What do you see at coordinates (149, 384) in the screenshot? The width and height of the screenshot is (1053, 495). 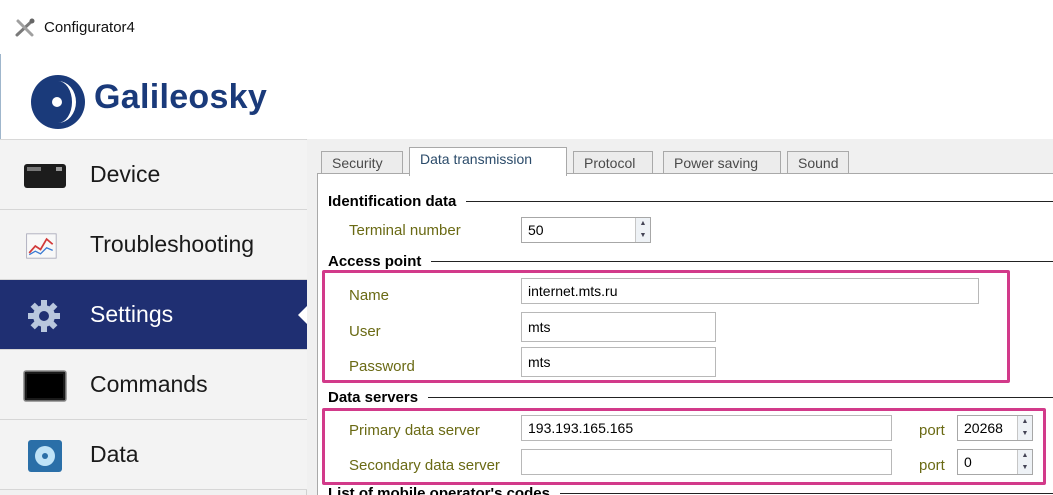 I see `sidebar-item-label: Commands` at bounding box center [149, 384].